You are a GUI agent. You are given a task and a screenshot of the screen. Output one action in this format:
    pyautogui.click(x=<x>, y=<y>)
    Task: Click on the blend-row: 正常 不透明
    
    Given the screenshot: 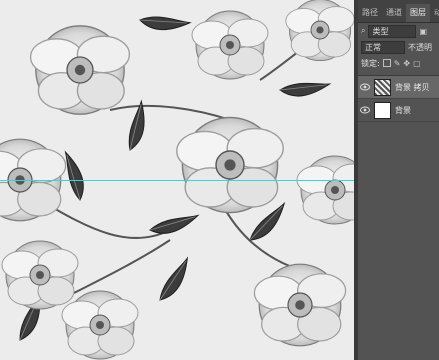 What is the action you would take?
    pyautogui.click(x=398, y=47)
    